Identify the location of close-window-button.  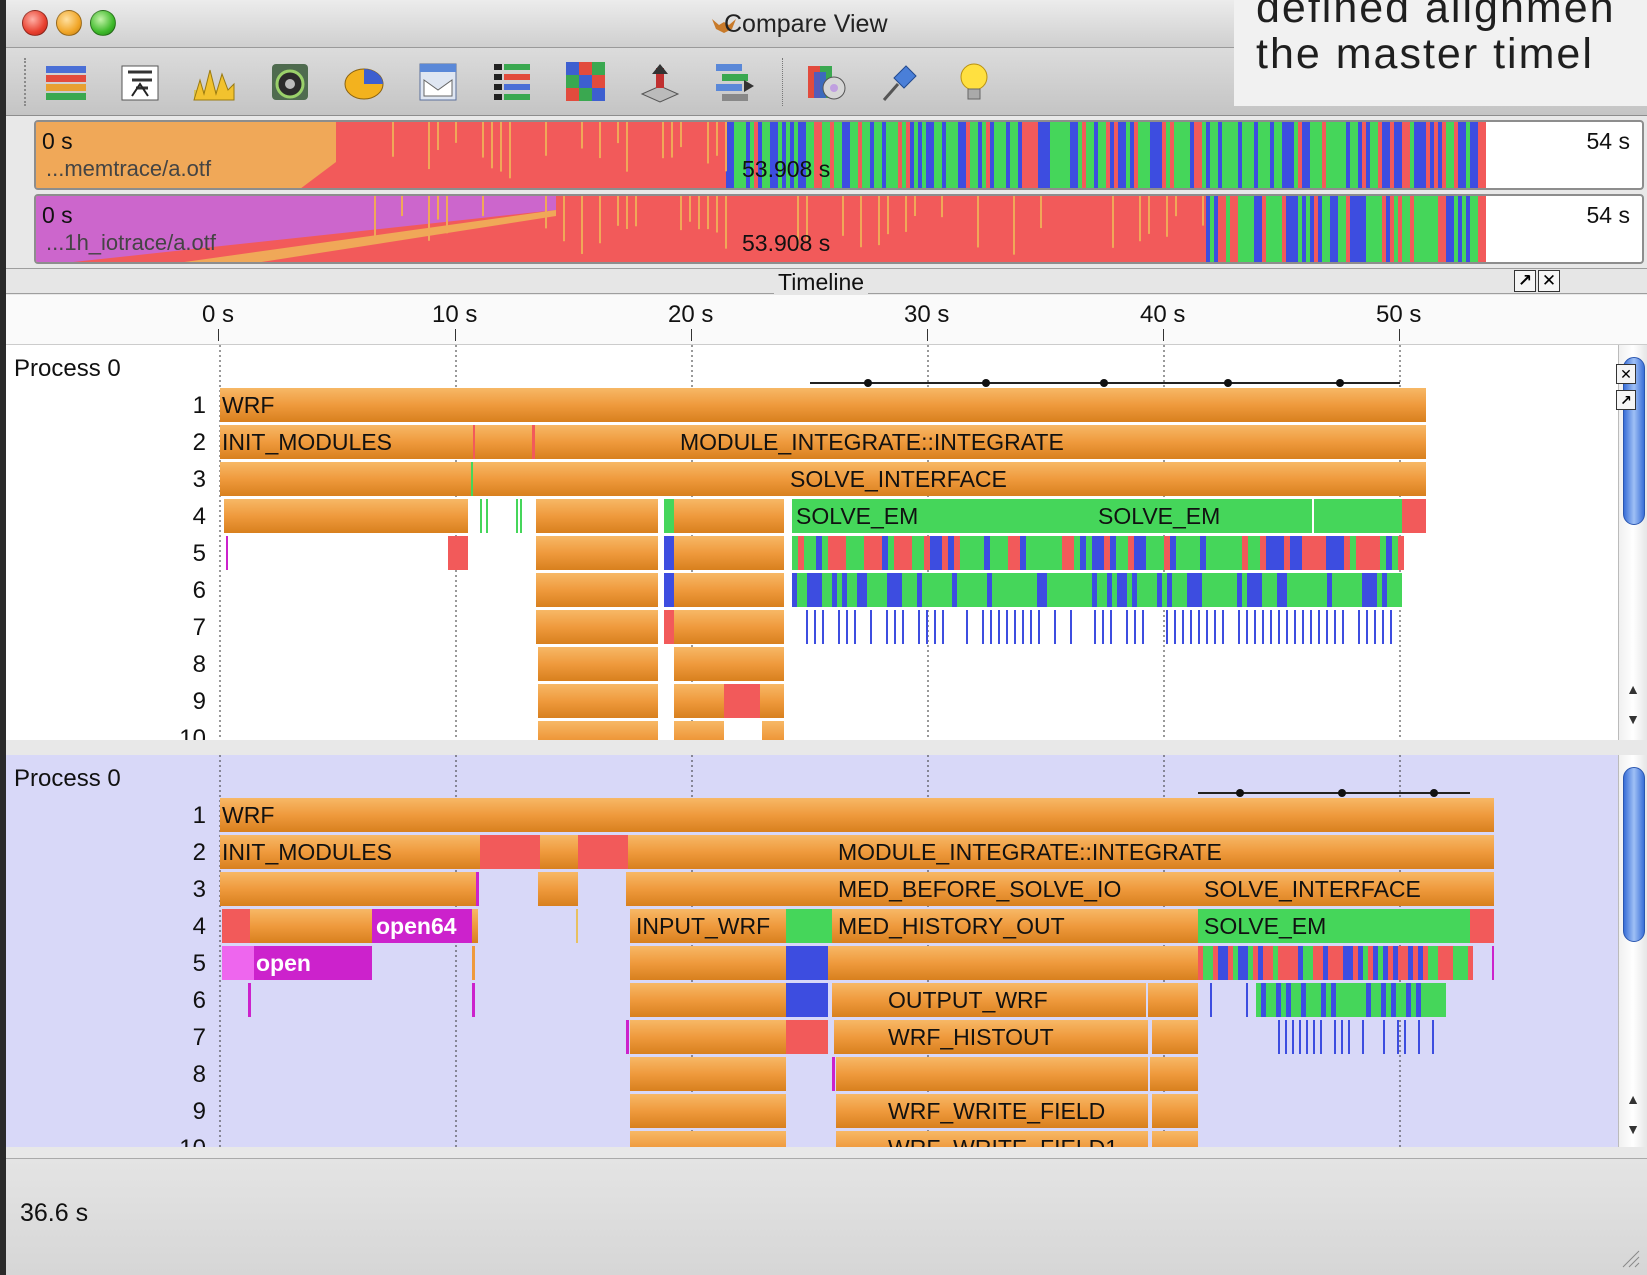
(35, 23).